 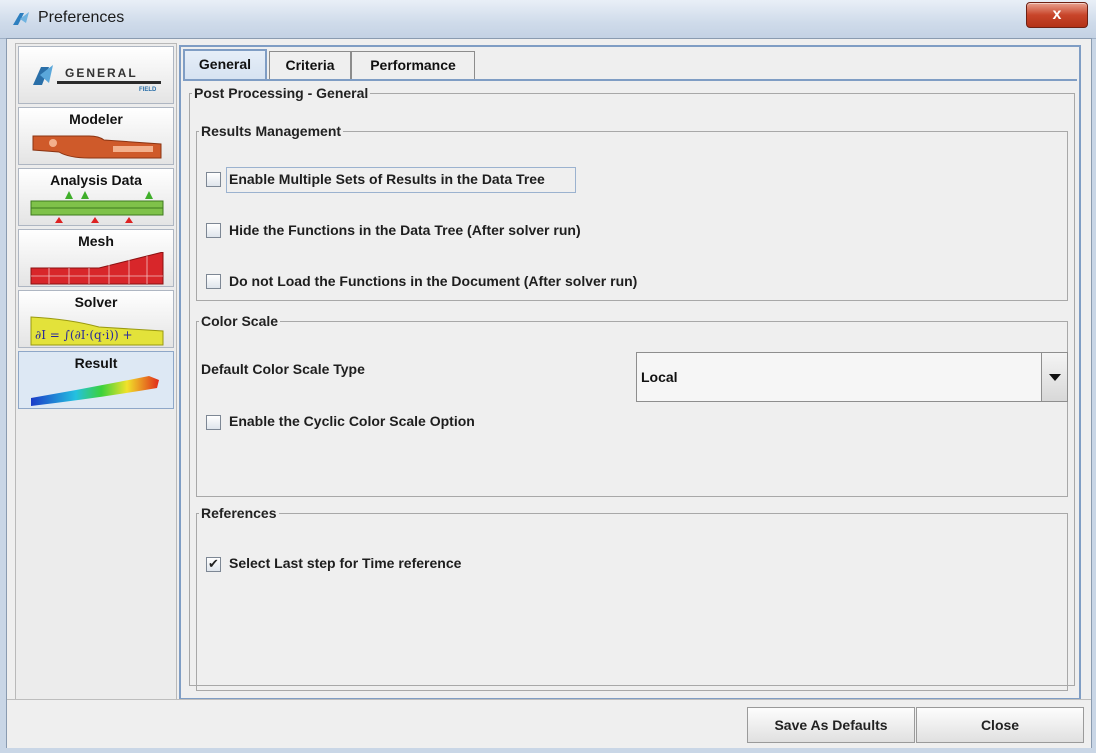 What do you see at coordinates (96, 241) in the screenshot?
I see `category-mesh-label: Mesh` at bounding box center [96, 241].